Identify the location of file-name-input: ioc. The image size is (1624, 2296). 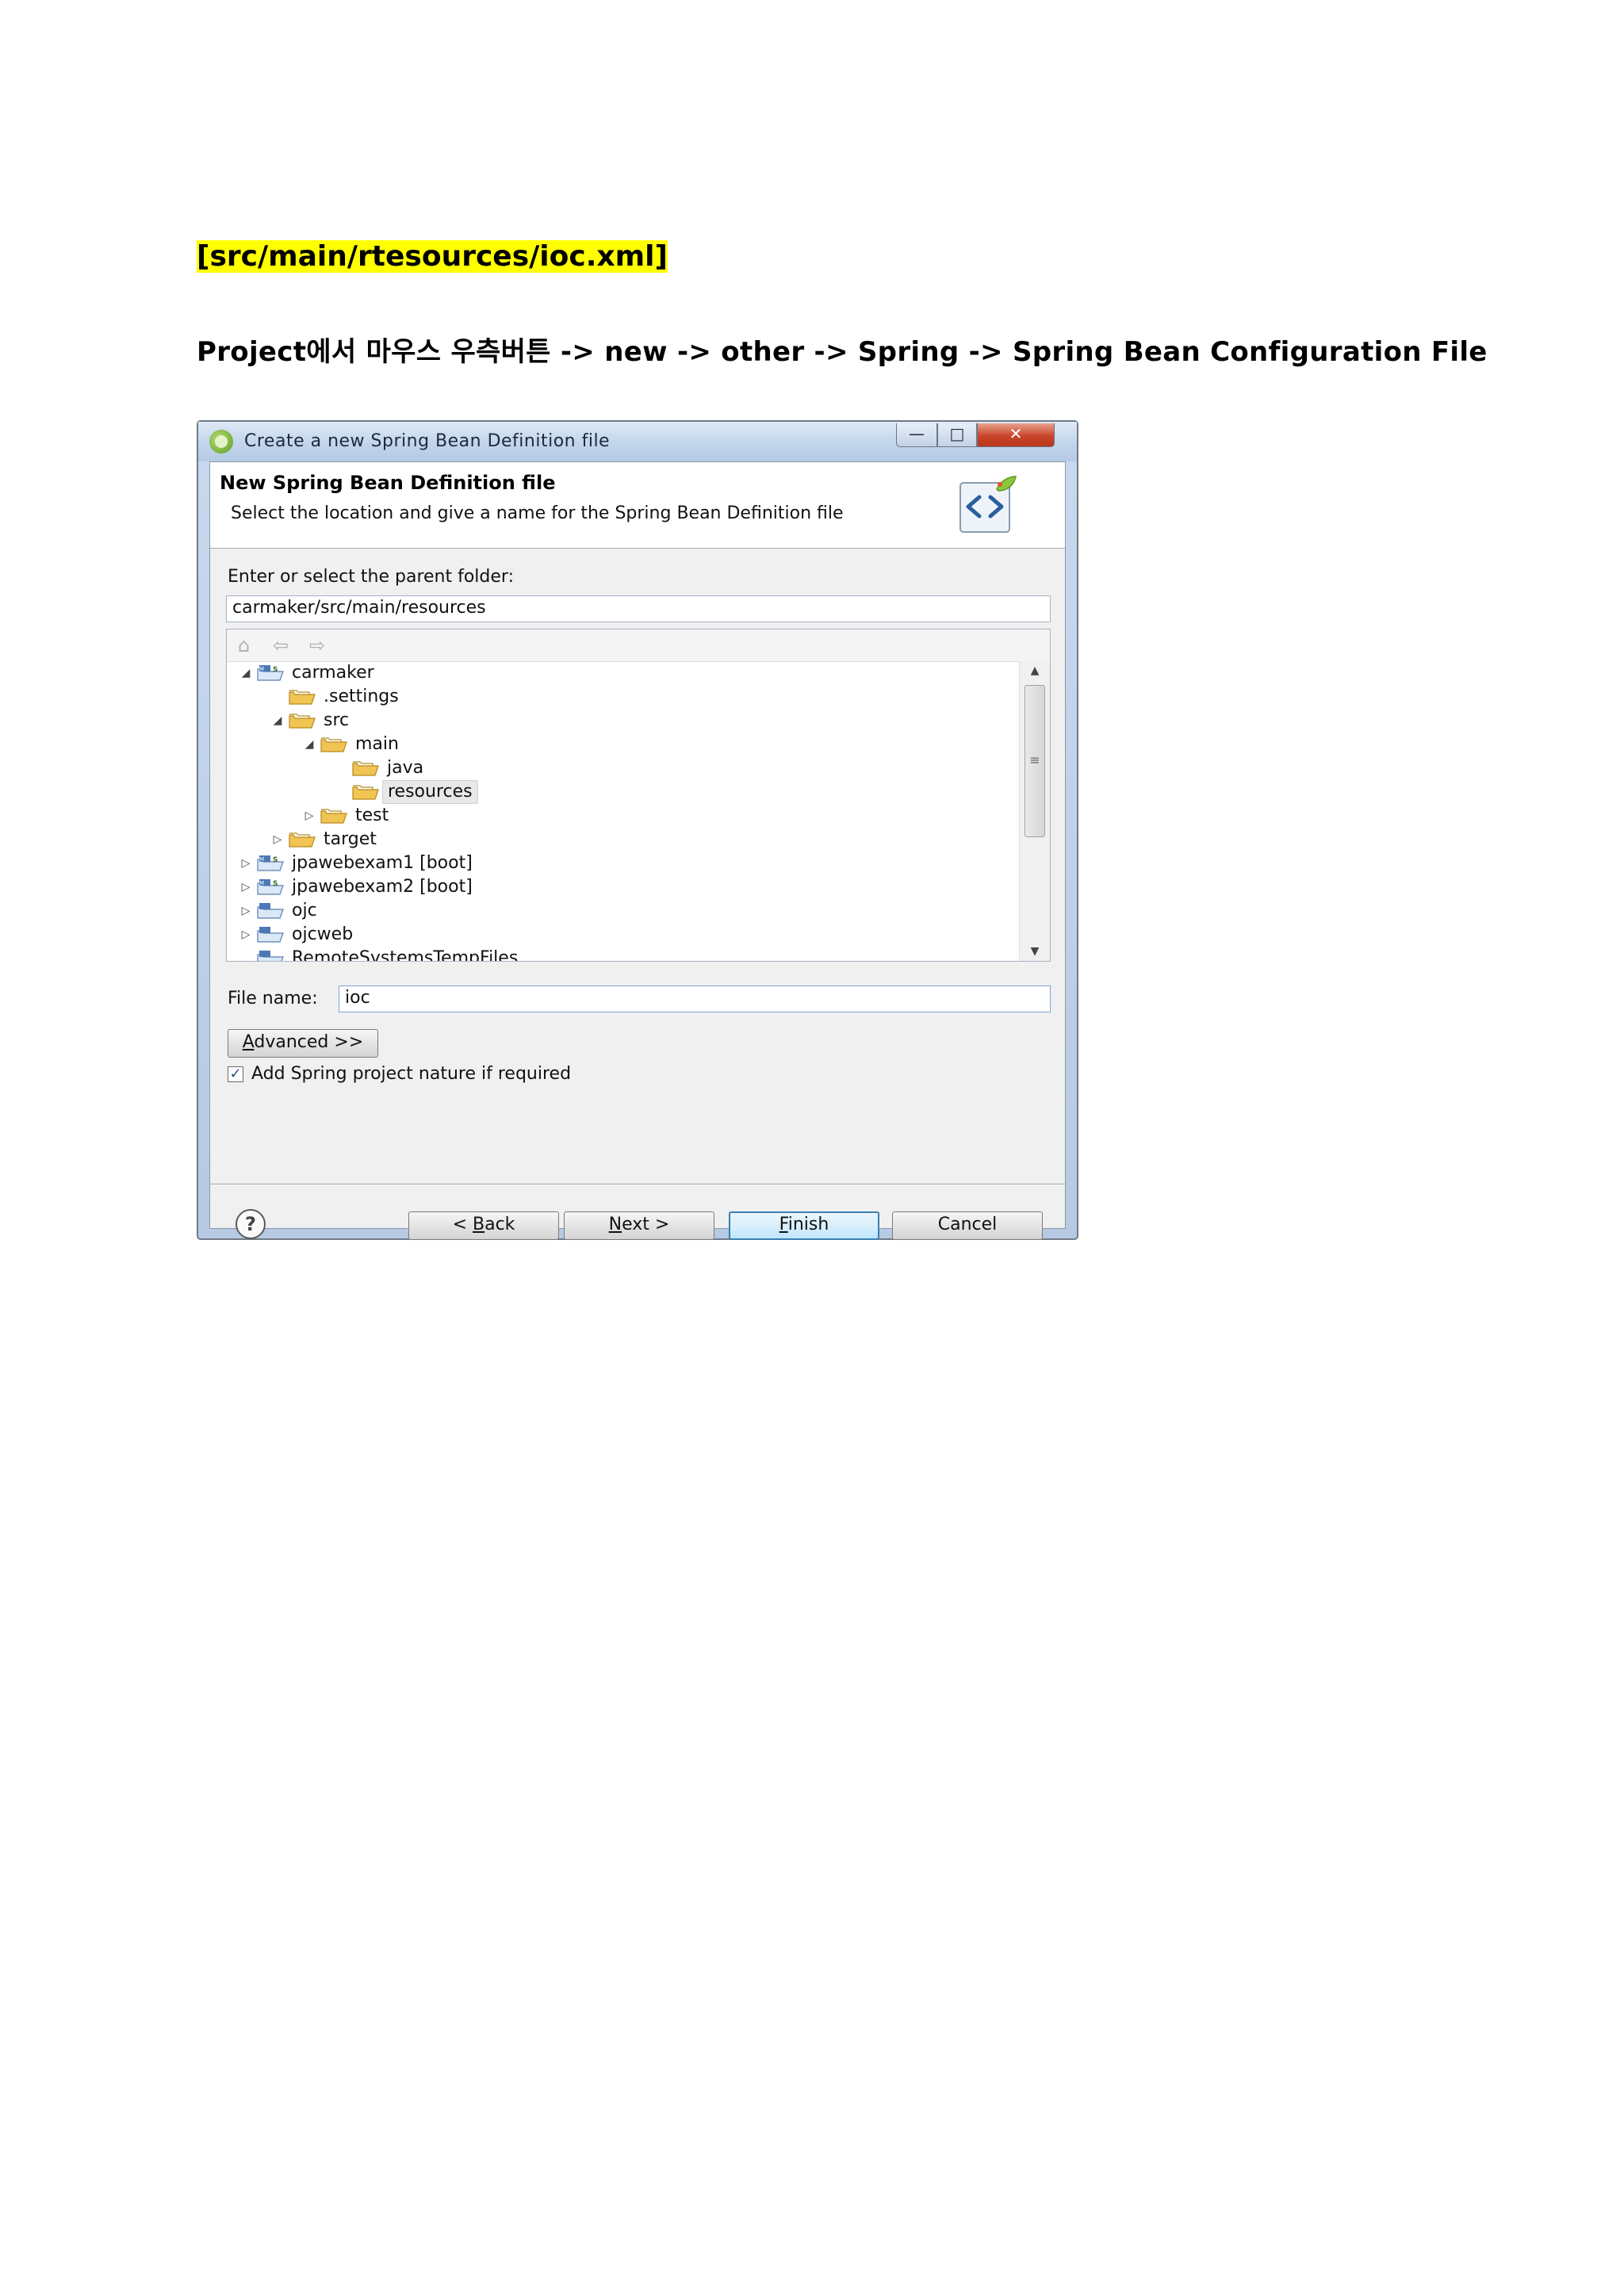
(695, 999).